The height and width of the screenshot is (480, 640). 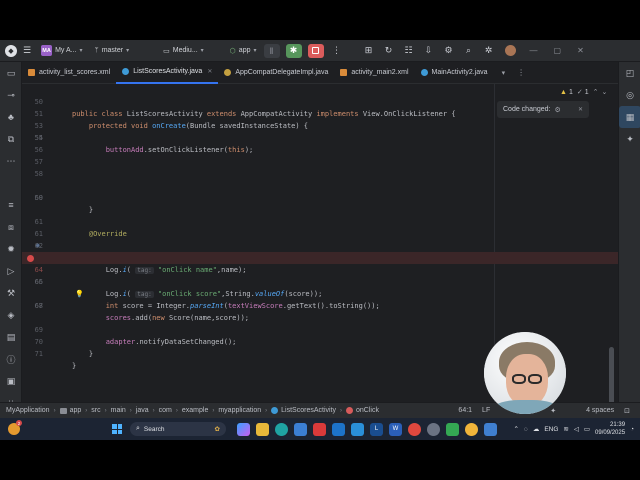 What do you see at coordinates (395, 429) in the screenshot?
I see `word-app-icon: W` at bounding box center [395, 429].